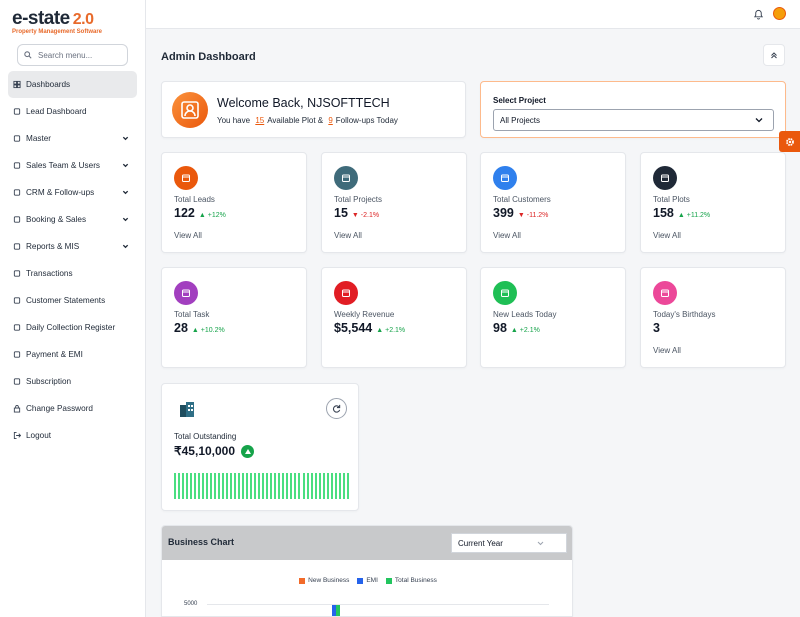  Describe the element at coordinates (17, 84) in the screenshot. I see `dashboard-icon` at that location.